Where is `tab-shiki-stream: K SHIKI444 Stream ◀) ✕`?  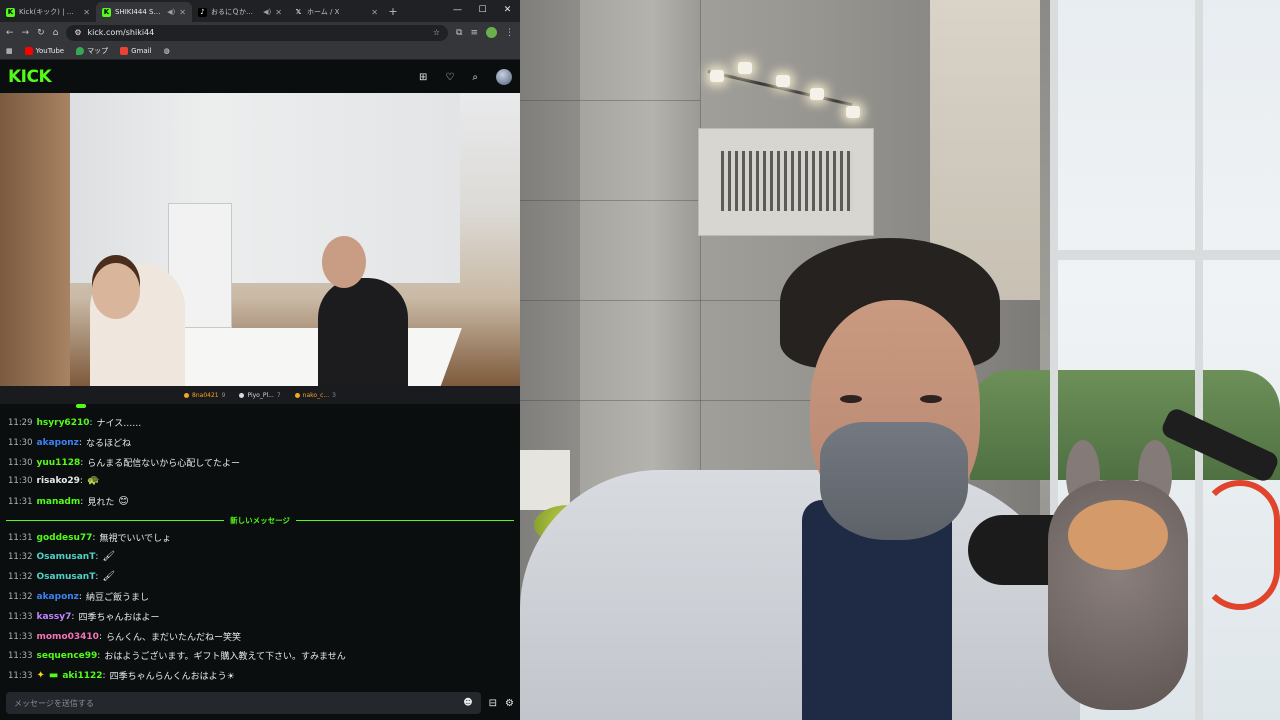
tab-shiki-stream: K SHIKI444 Stream ◀) ✕ is located at coordinates (144, 12).